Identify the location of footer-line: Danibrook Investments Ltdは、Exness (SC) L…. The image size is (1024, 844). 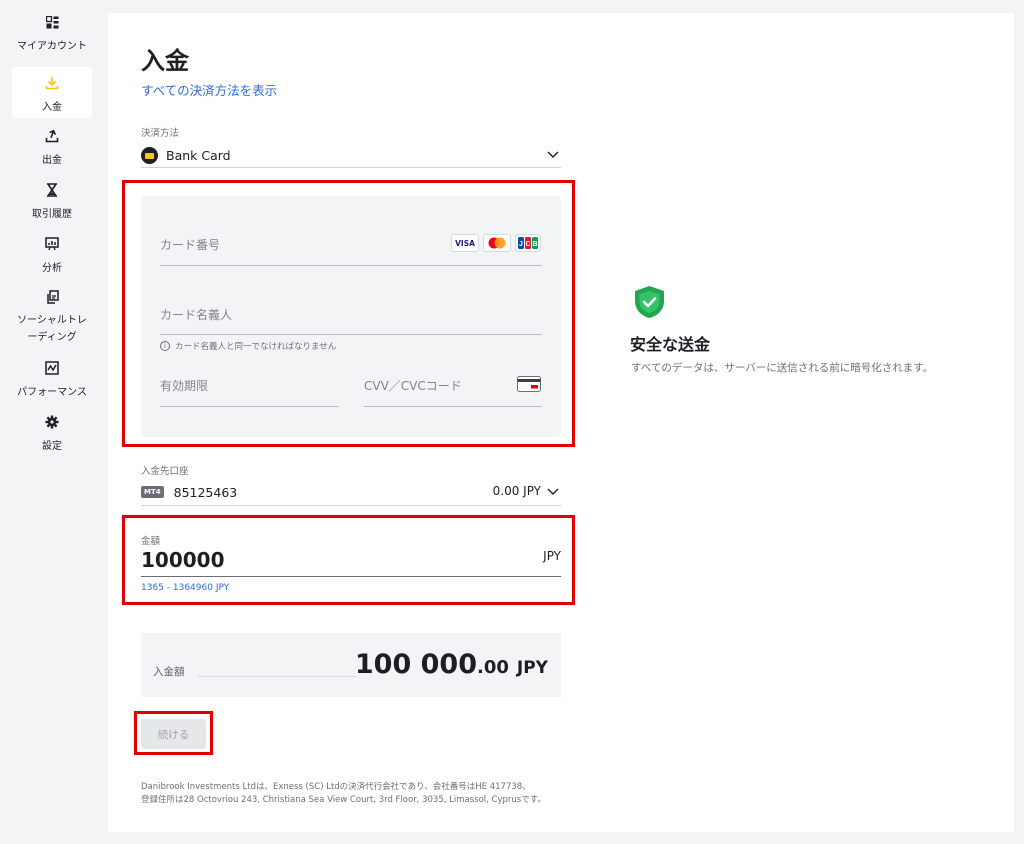
(336, 787).